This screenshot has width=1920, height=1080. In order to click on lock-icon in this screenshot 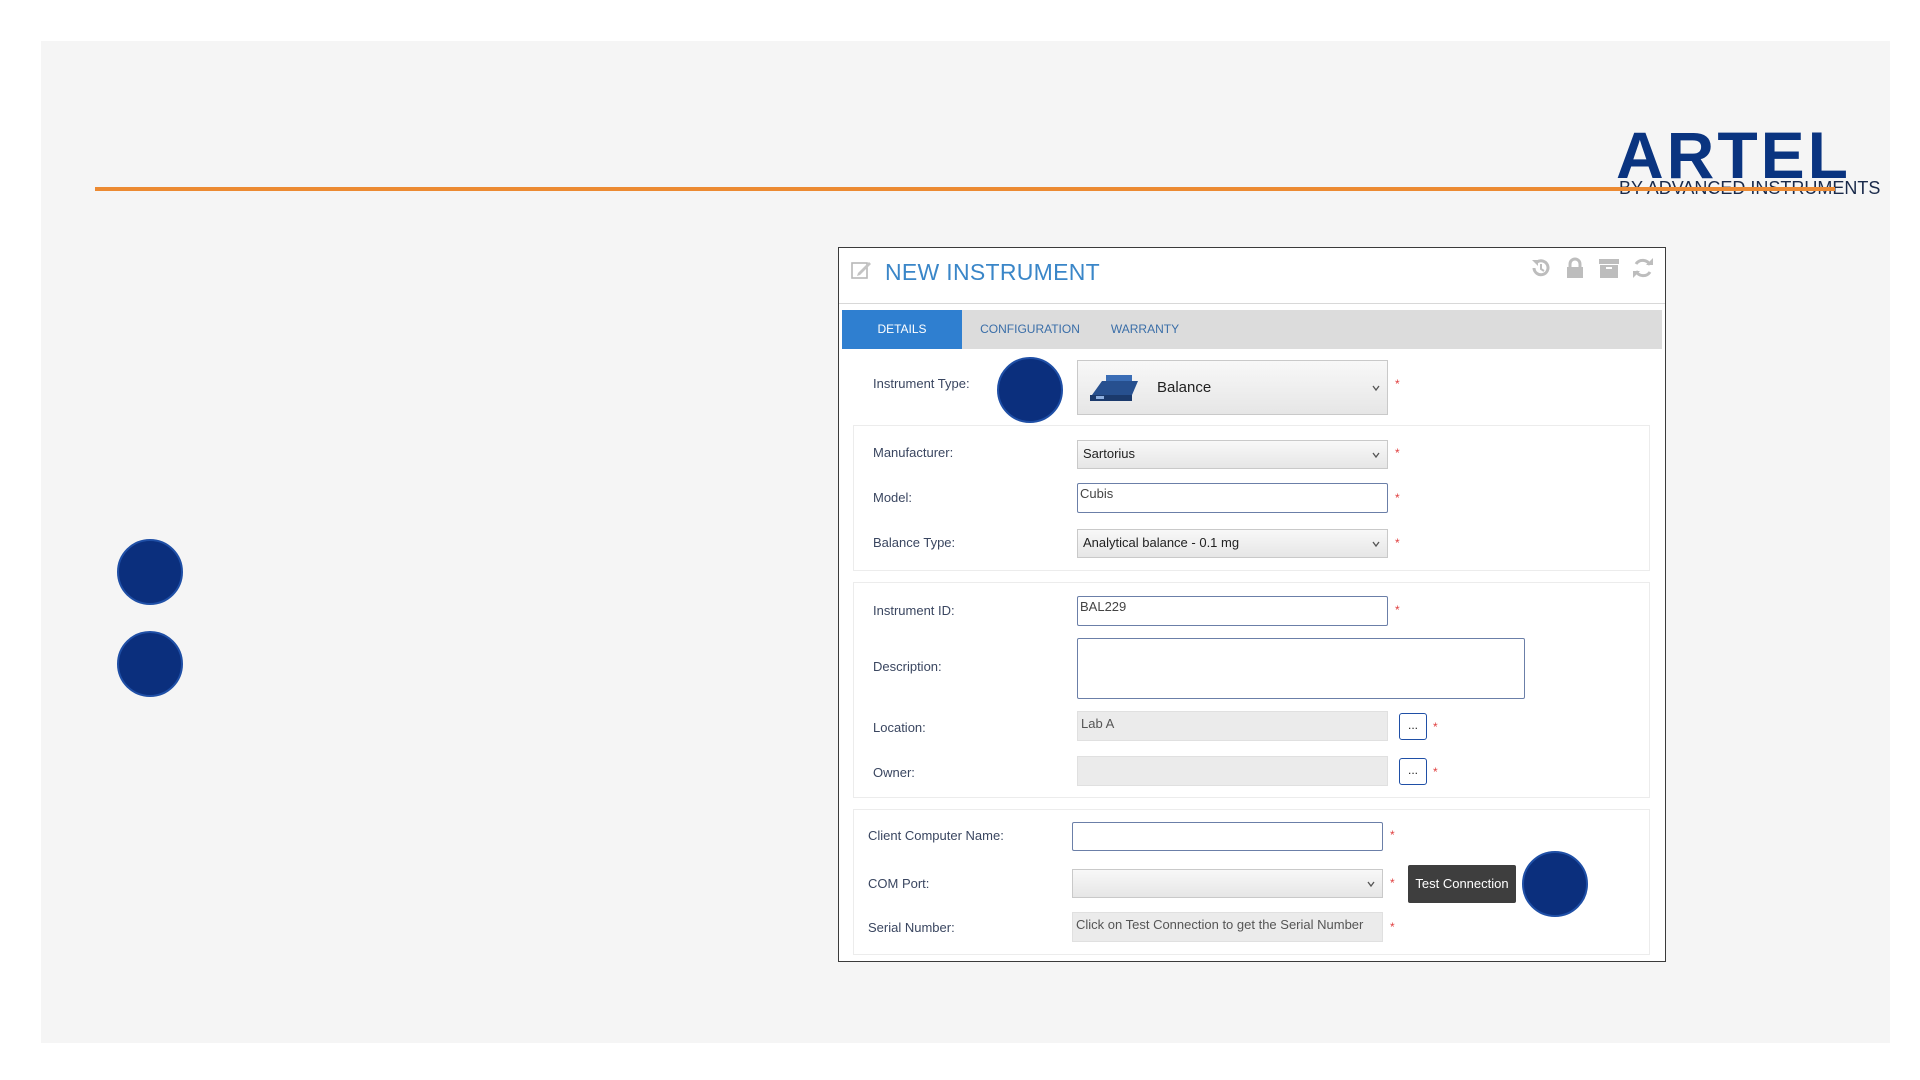, I will do `click(1575, 268)`.